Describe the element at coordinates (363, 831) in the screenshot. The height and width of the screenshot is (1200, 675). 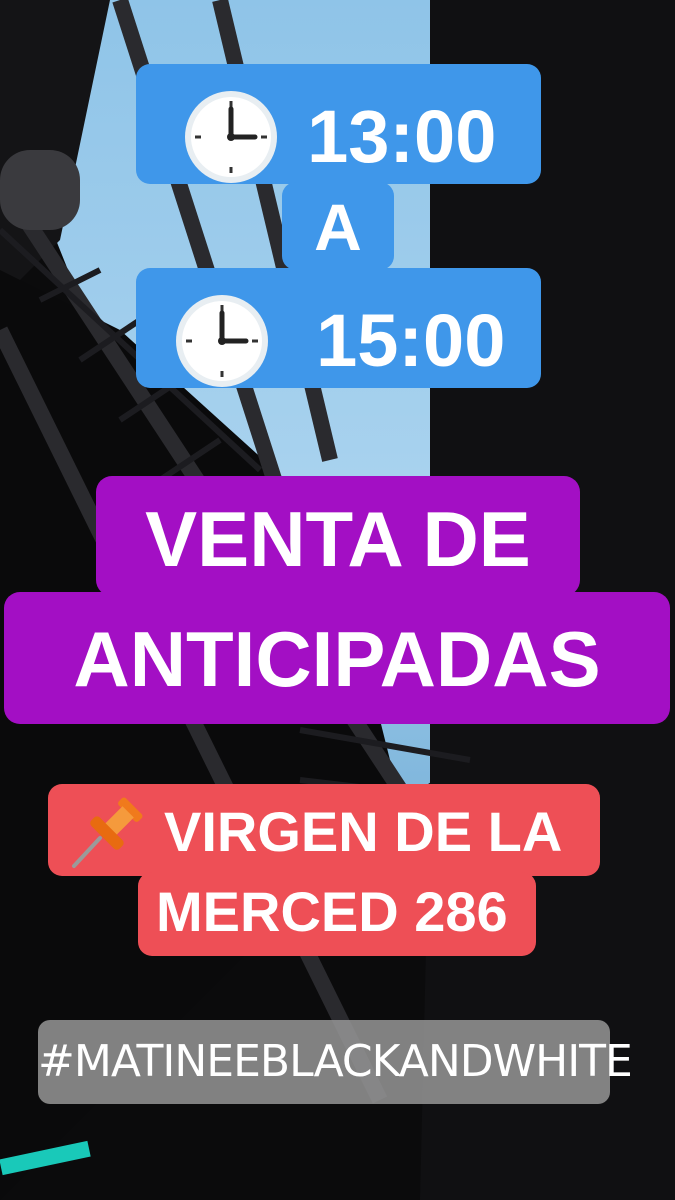
I see `location-line1: VIRGEN DE LA` at that location.